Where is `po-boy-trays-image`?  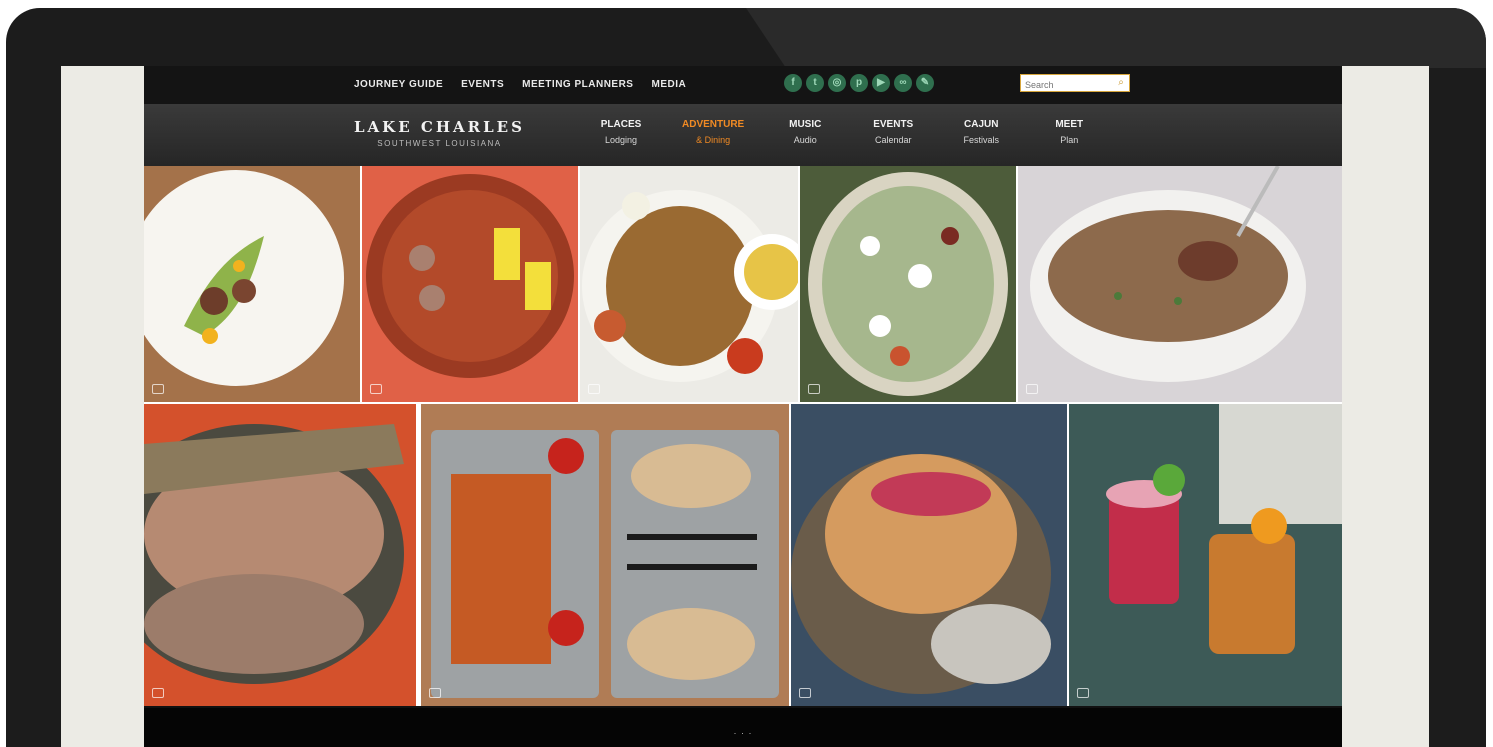
po-boy-trays-image is located at coordinates (605, 555).